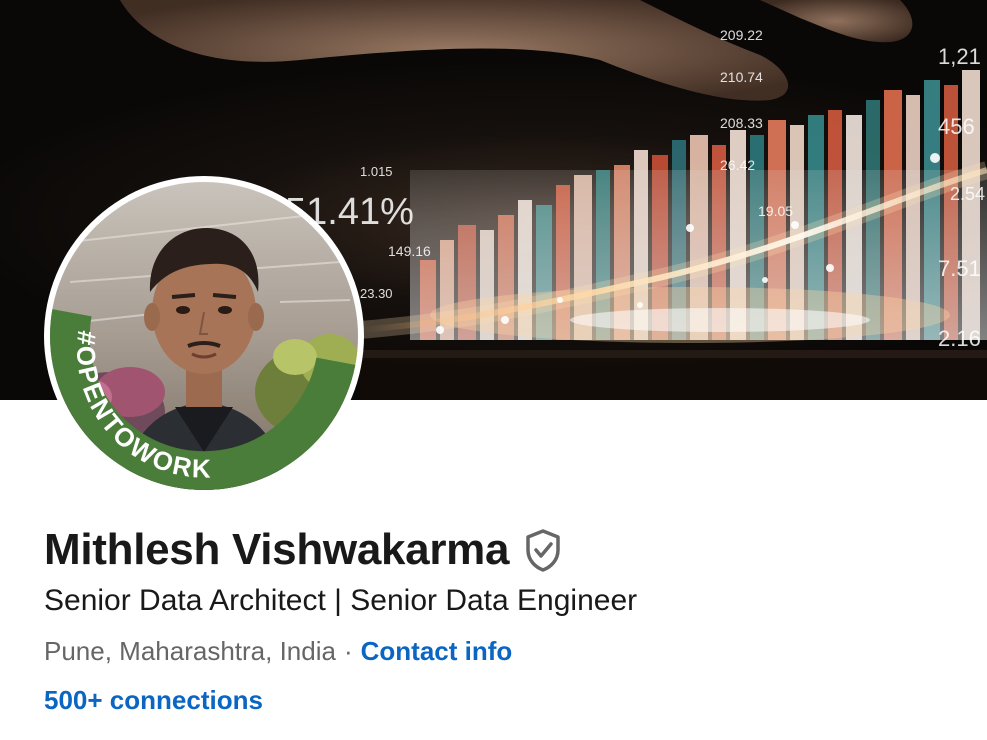  What do you see at coordinates (409, 251) in the screenshot?
I see `banner-number: 149.16` at bounding box center [409, 251].